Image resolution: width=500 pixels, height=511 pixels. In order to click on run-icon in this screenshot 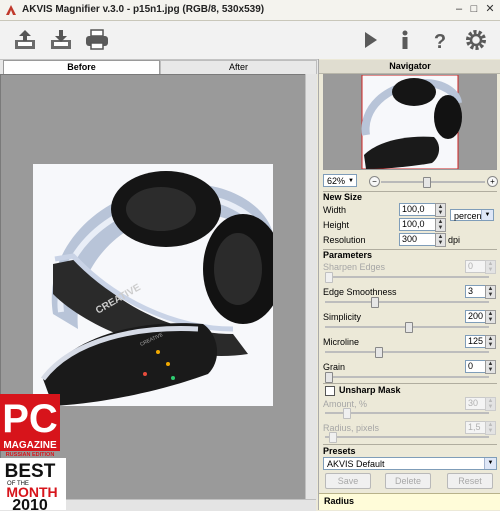, I will do `click(370, 40)`.